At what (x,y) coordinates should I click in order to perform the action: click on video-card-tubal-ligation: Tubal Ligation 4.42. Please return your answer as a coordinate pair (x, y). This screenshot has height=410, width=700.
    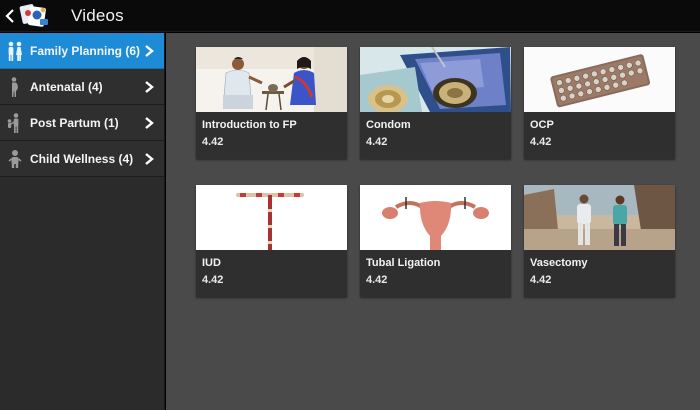
    Looking at the image, I should click on (435, 241).